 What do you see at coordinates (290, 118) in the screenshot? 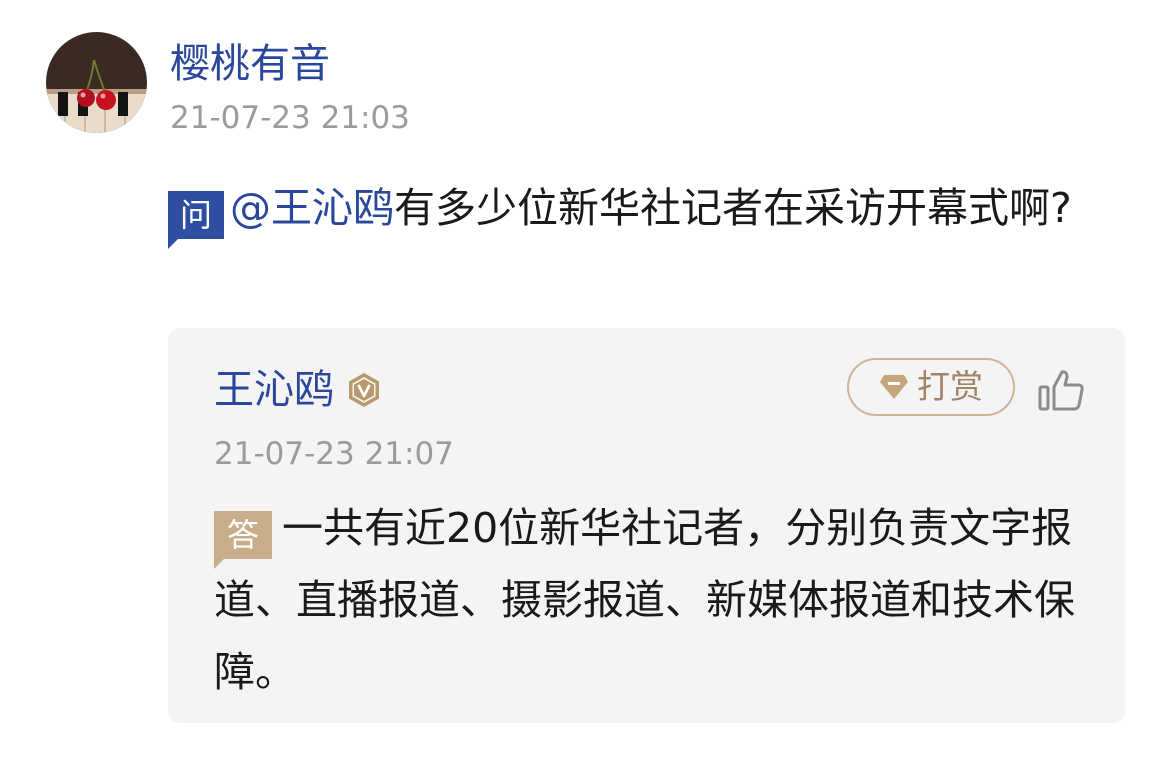
I see `question-timestamp: 21-07-23 21:03` at bounding box center [290, 118].